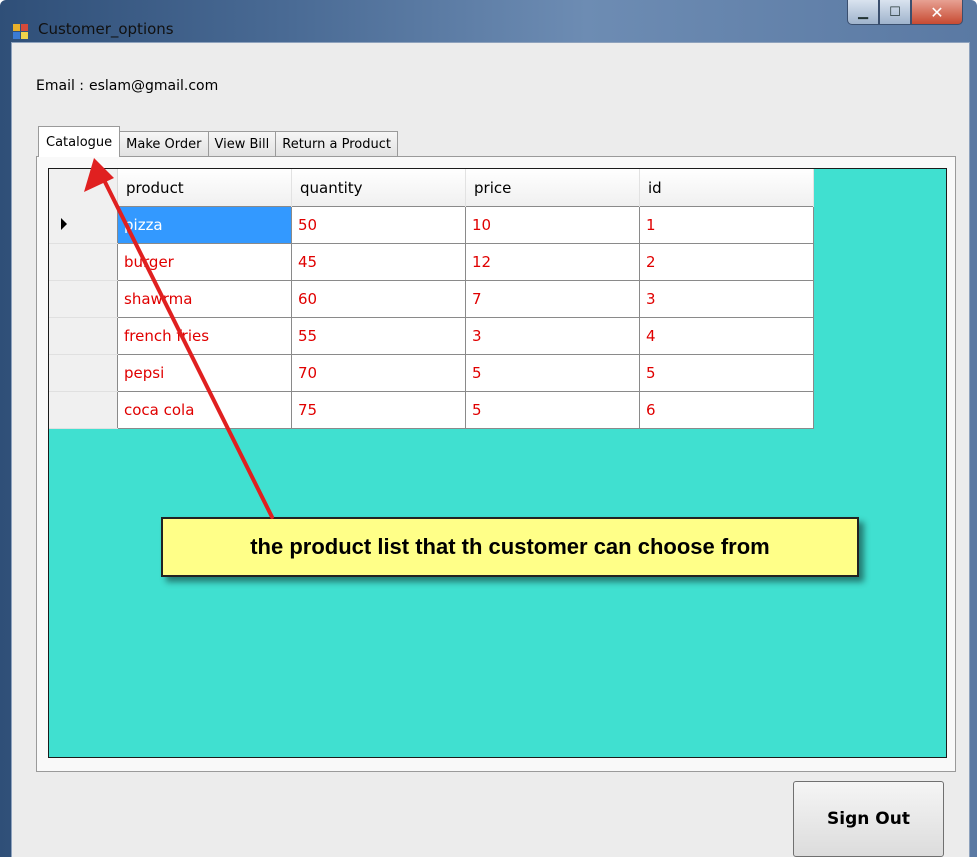 The image size is (977, 857). I want to click on tab-return-product: Return a Product, so click(336, 144).